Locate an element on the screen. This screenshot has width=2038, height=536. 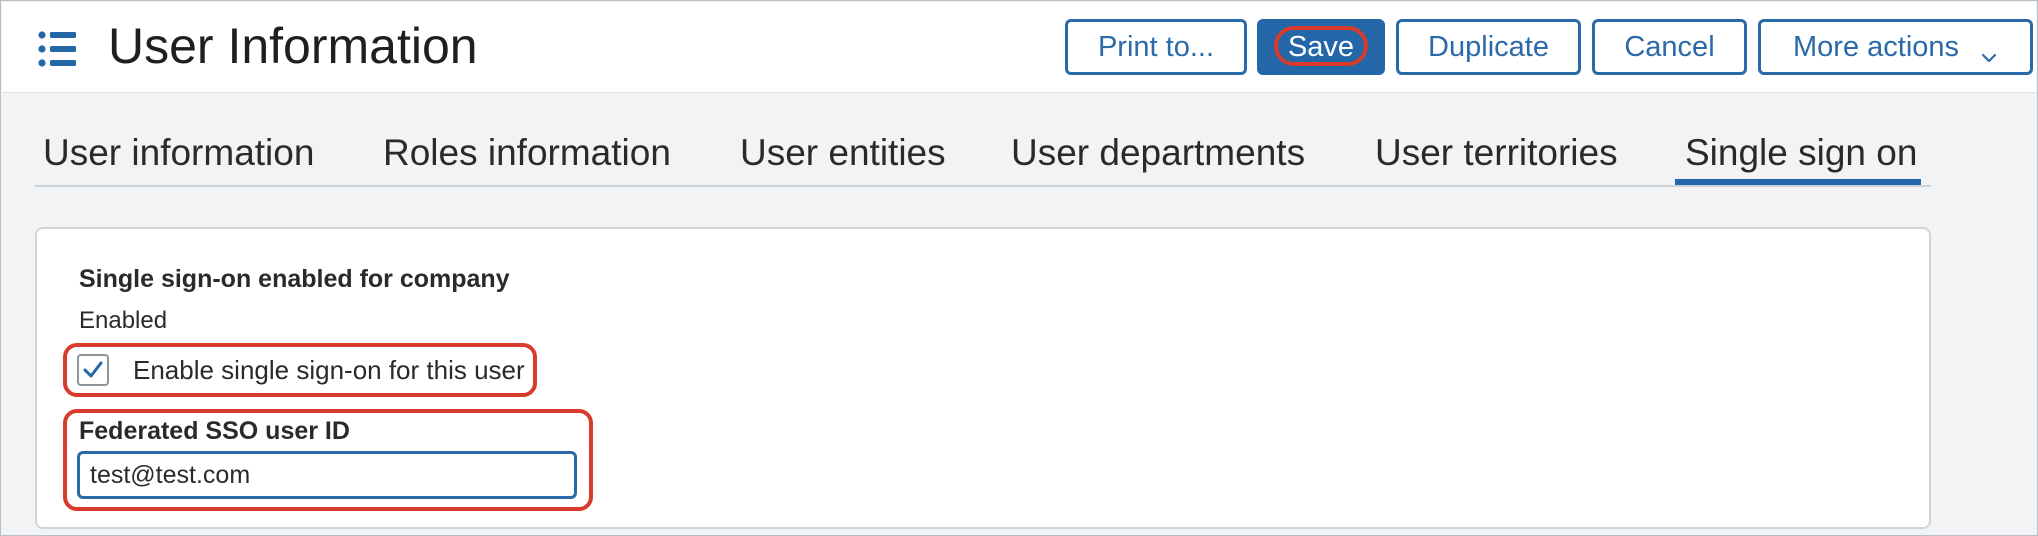
federated-sso-id-label: Federated SSO user ID is located at coordinates (214, 431).